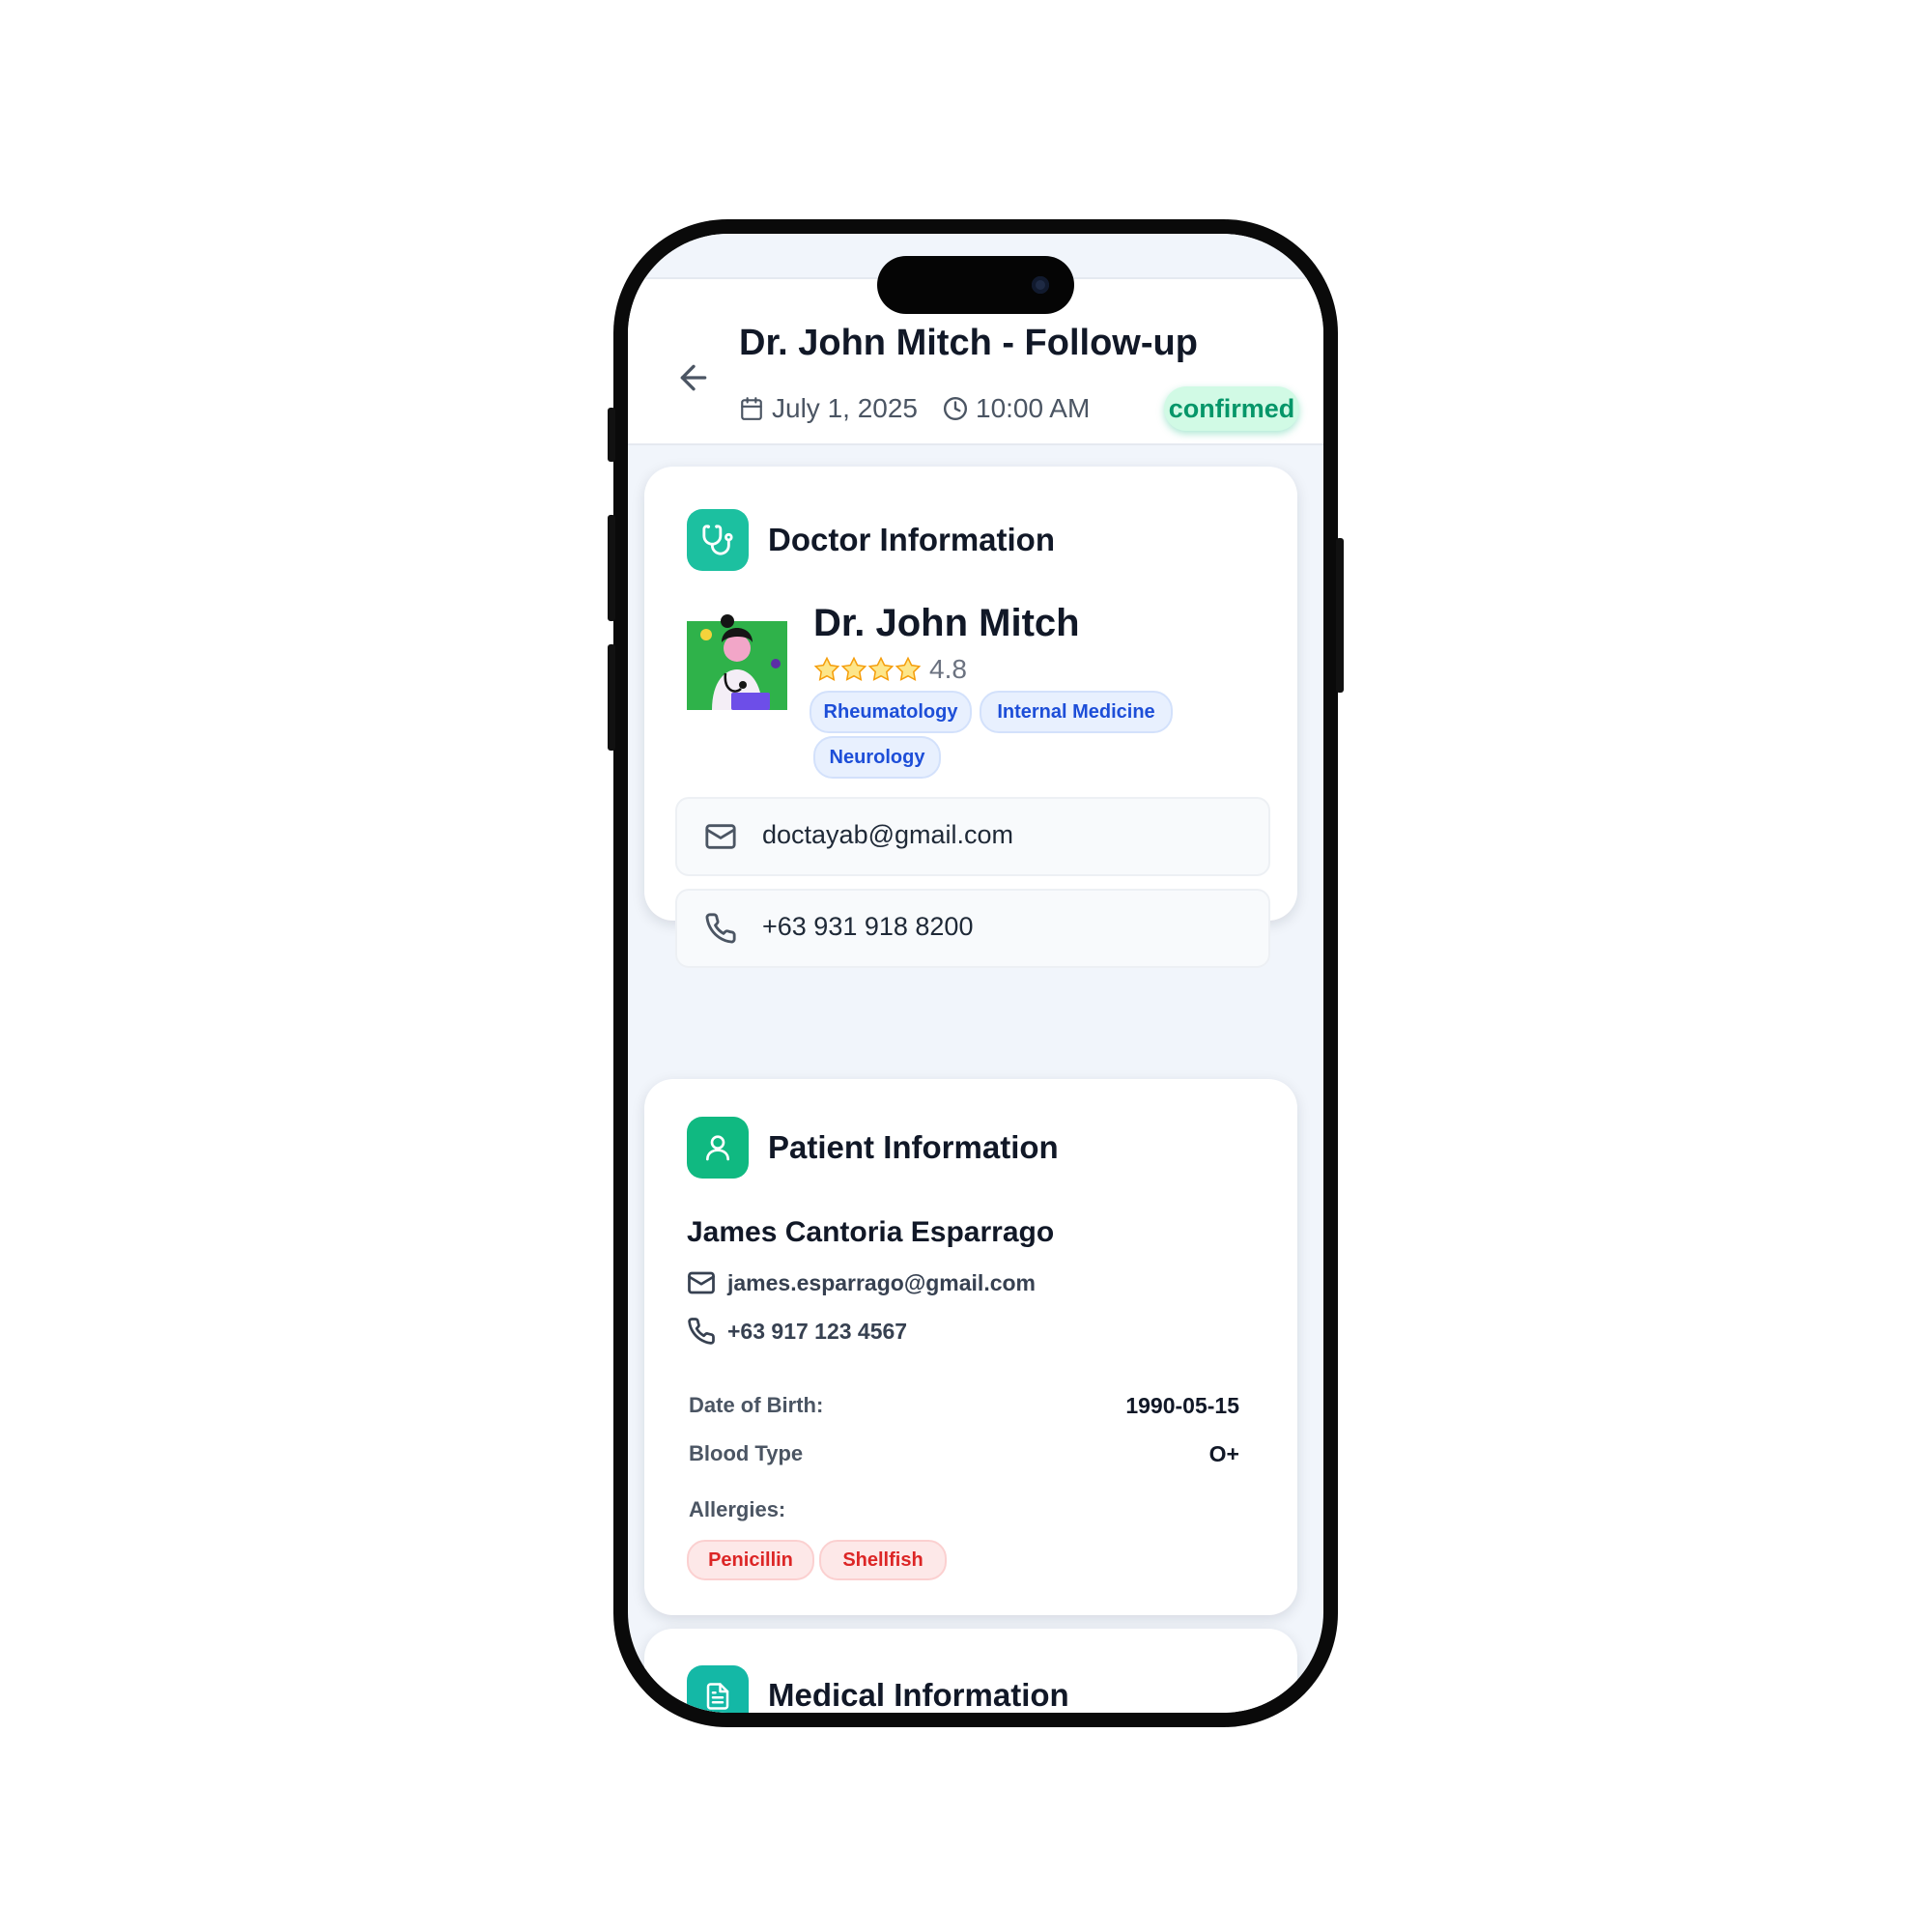 Image resolution: width=1932 pixels, height=1932 pixels. Describe the element at coordinates (718, 1148) in the screenshot. I see `user-icon` at that location.